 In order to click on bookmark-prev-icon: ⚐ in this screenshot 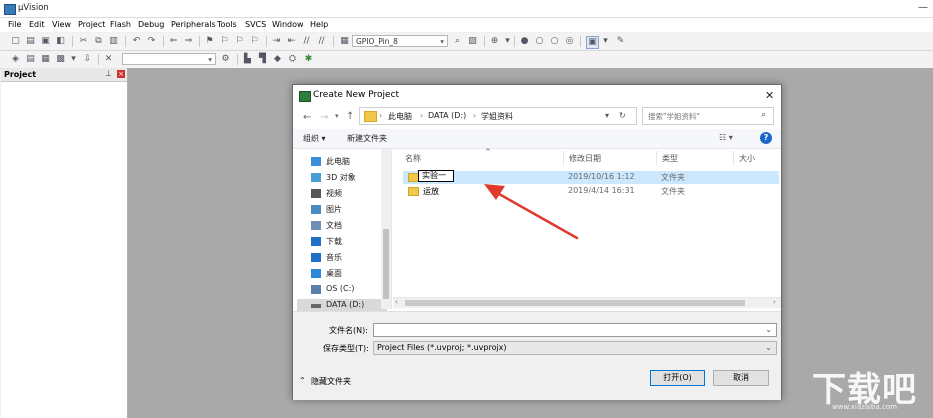, I will do `click(224, 41)`.